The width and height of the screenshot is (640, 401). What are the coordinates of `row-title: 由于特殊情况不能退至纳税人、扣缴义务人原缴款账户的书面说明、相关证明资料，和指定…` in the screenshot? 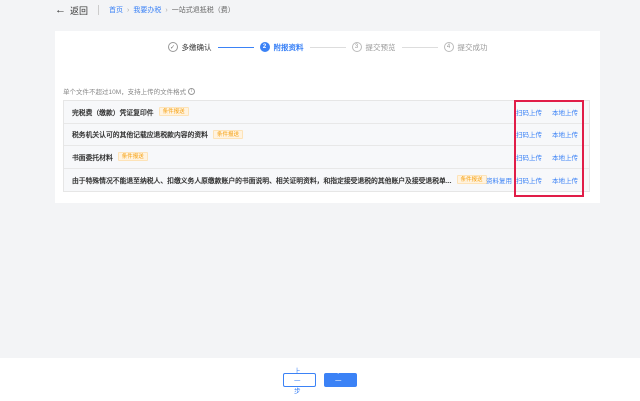 It's located at (262, 181).